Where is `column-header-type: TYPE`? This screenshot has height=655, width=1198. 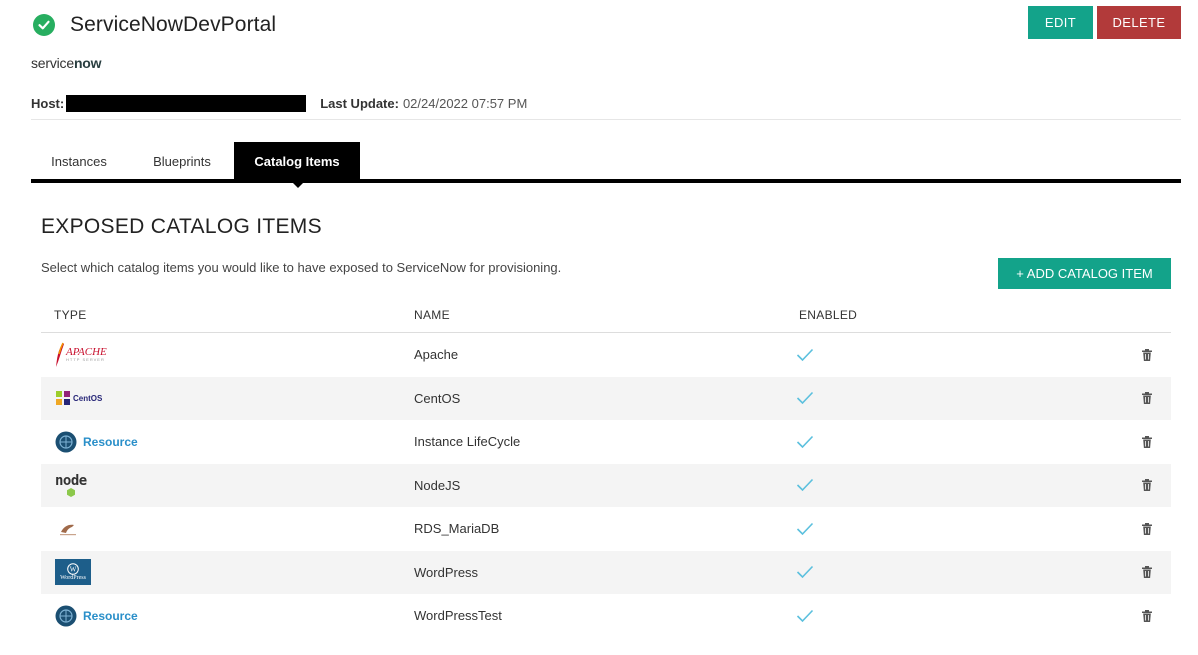
column-header-type: TYPE is located at coordinates (70, 315).